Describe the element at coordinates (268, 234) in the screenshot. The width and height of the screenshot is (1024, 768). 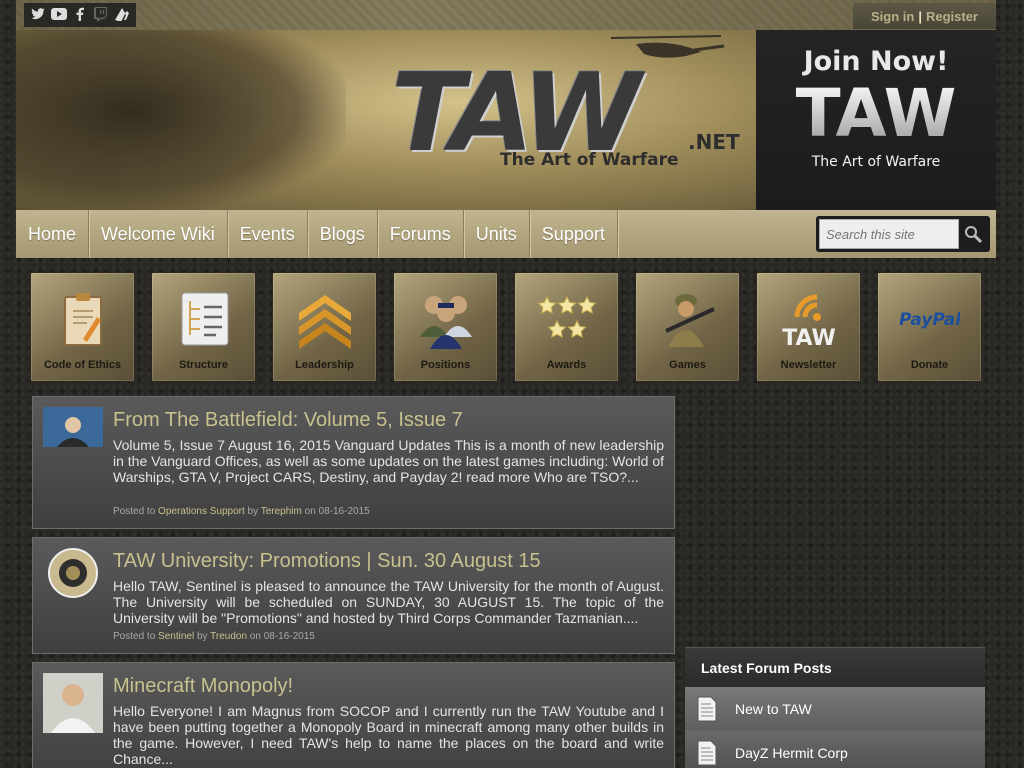
I see `nav-events: Events` at that location.